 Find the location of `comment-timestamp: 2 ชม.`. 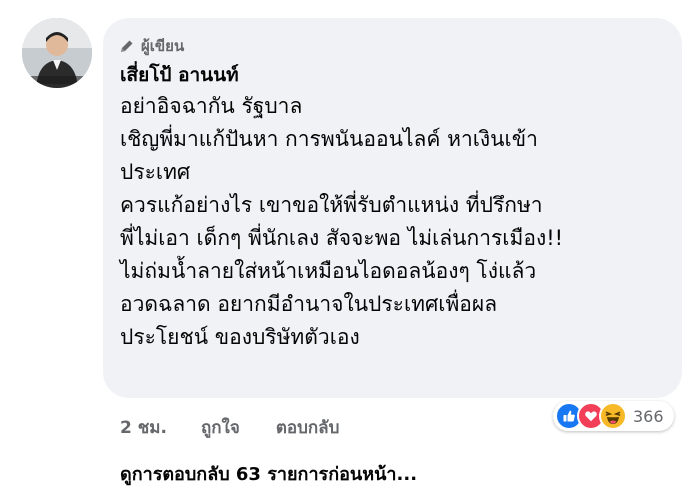

comment-timestamp: 2 ชม. is located at coordinates (143, 427).